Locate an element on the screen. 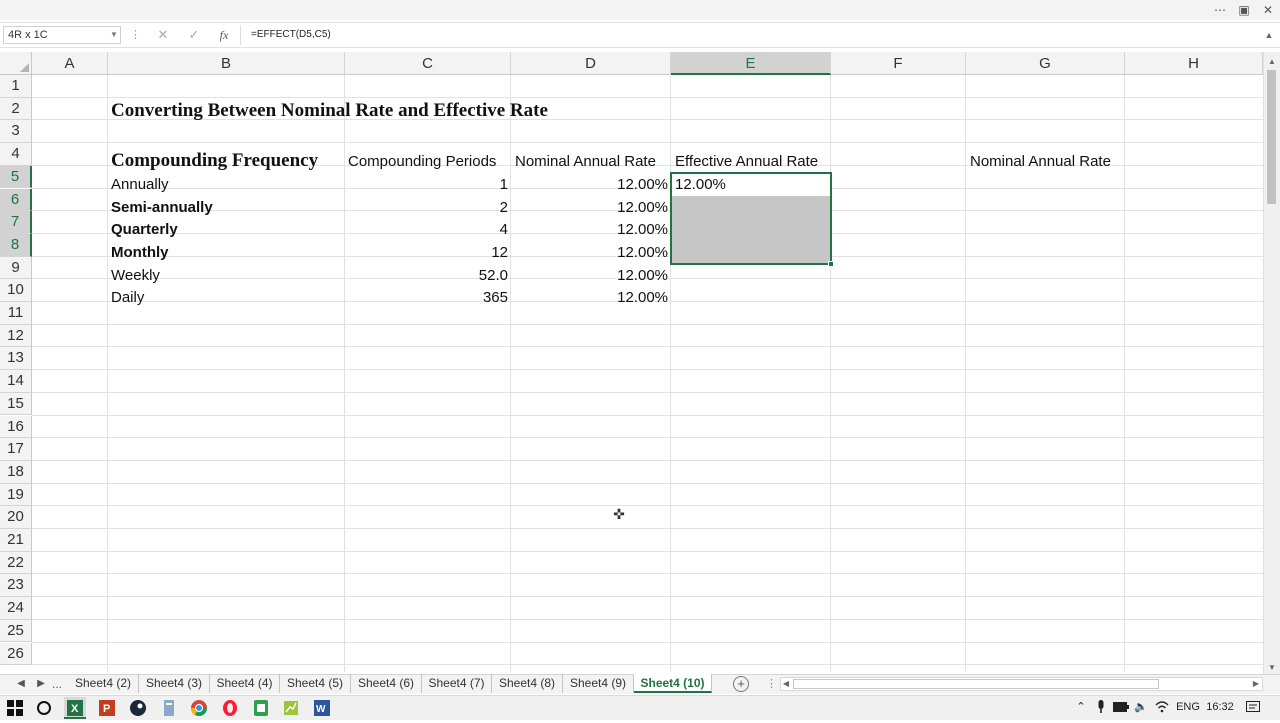 This screenshot has width=1280, height=723. row-header: 10 is located at coordinates (16, 290).